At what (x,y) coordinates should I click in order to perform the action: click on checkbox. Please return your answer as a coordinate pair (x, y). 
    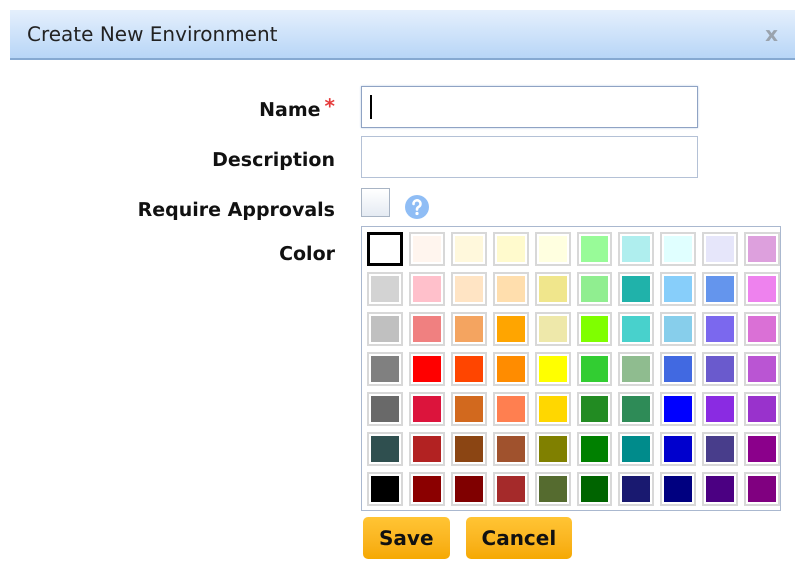
    Looking at the image, I should click on (375, 202).